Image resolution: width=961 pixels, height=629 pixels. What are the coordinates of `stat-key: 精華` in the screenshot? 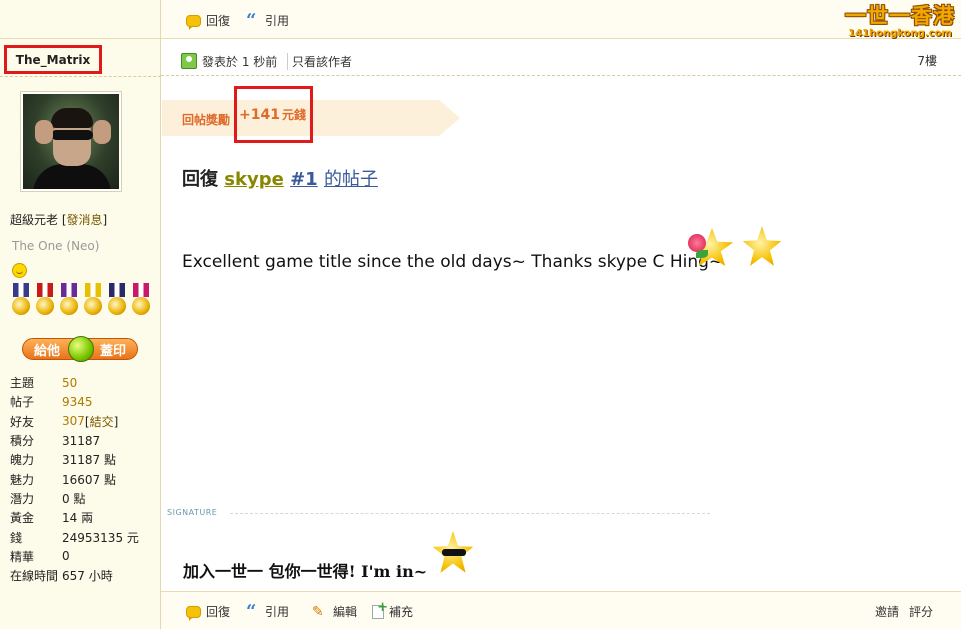 It's located at (22, 556).